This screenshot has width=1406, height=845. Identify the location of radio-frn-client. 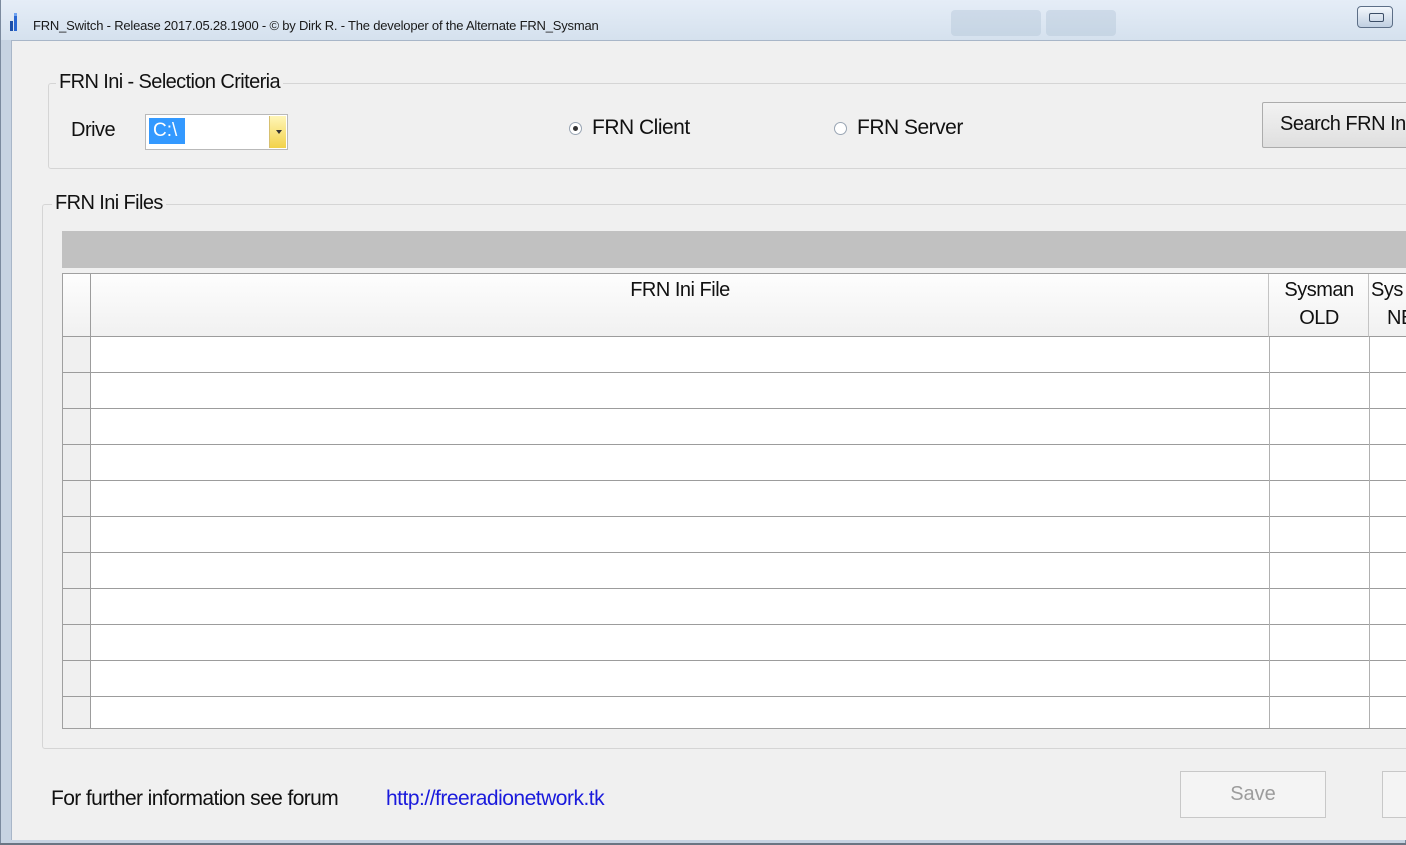
(575, 128).